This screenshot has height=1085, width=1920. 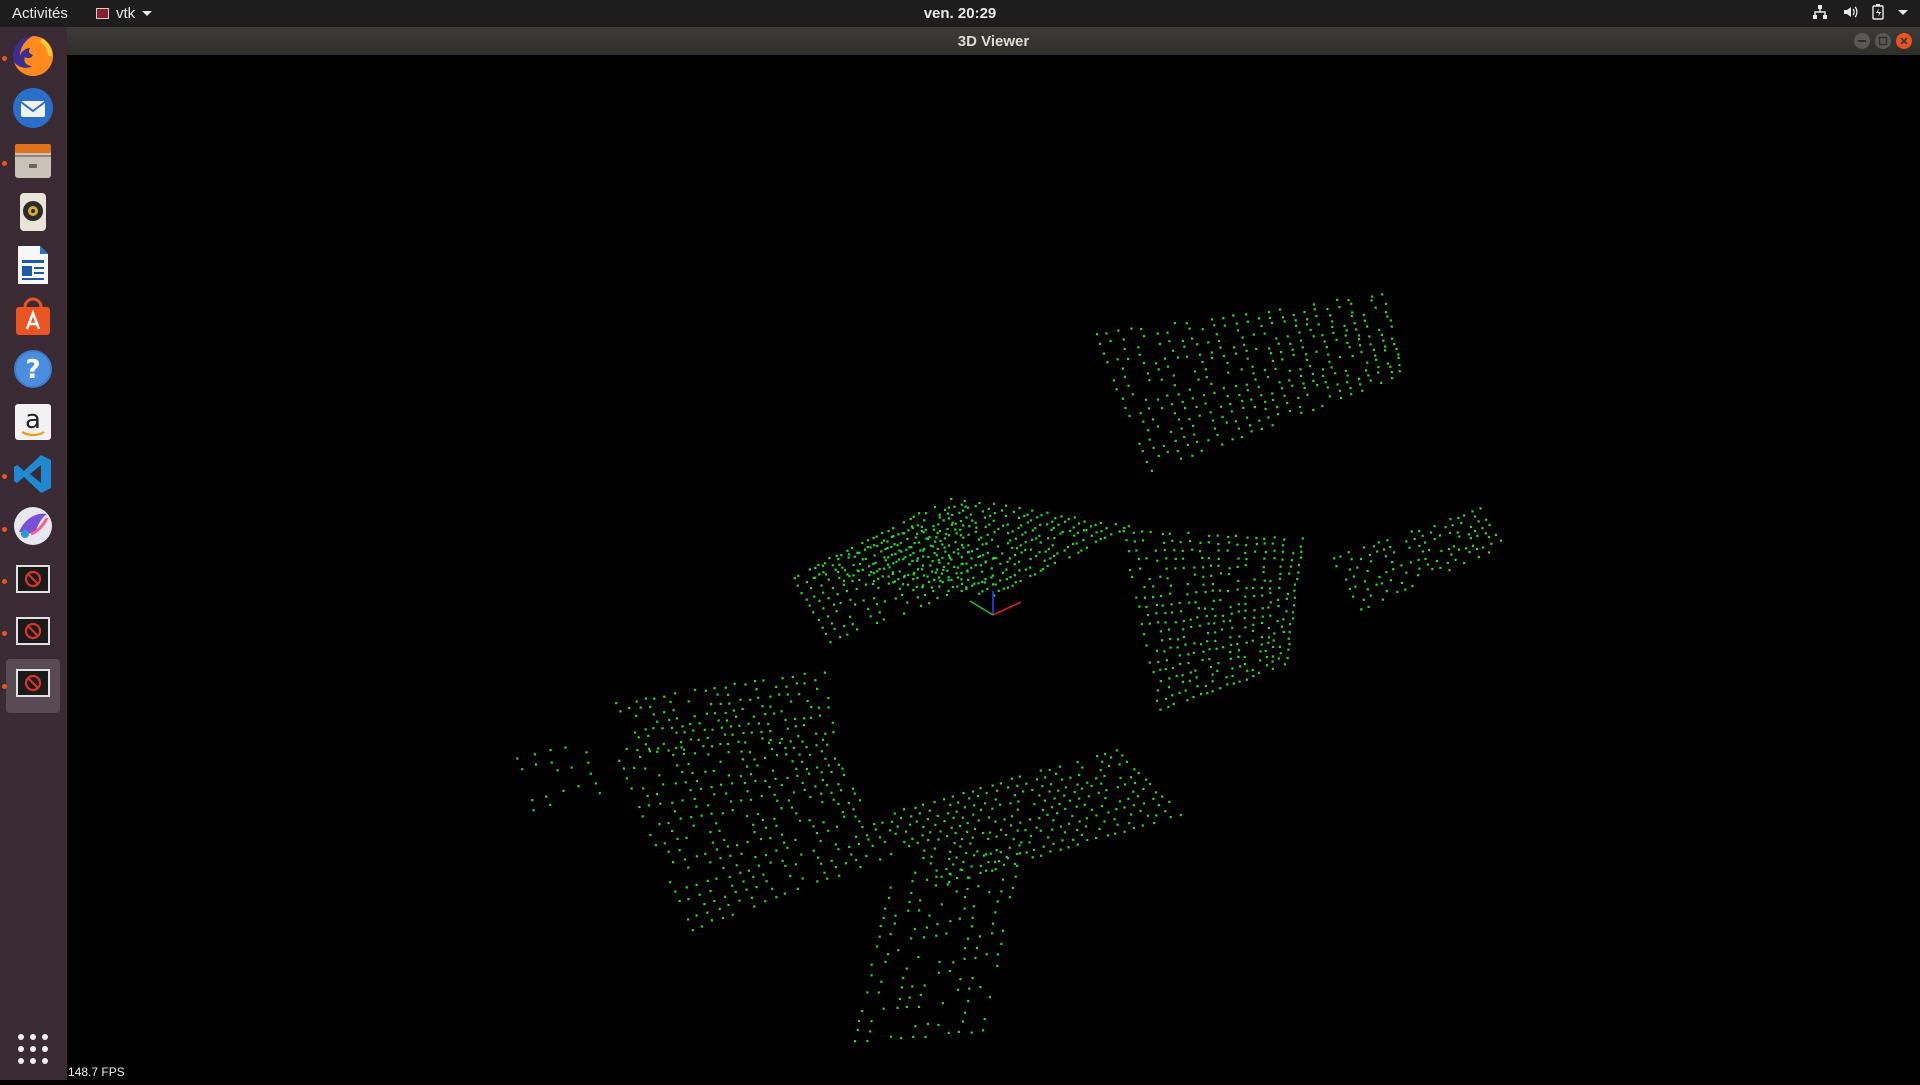 What do you see at coordinates (33, 372) in the screenshot?
I see `dock-item-help: ?` at bounding box center [33, 372].